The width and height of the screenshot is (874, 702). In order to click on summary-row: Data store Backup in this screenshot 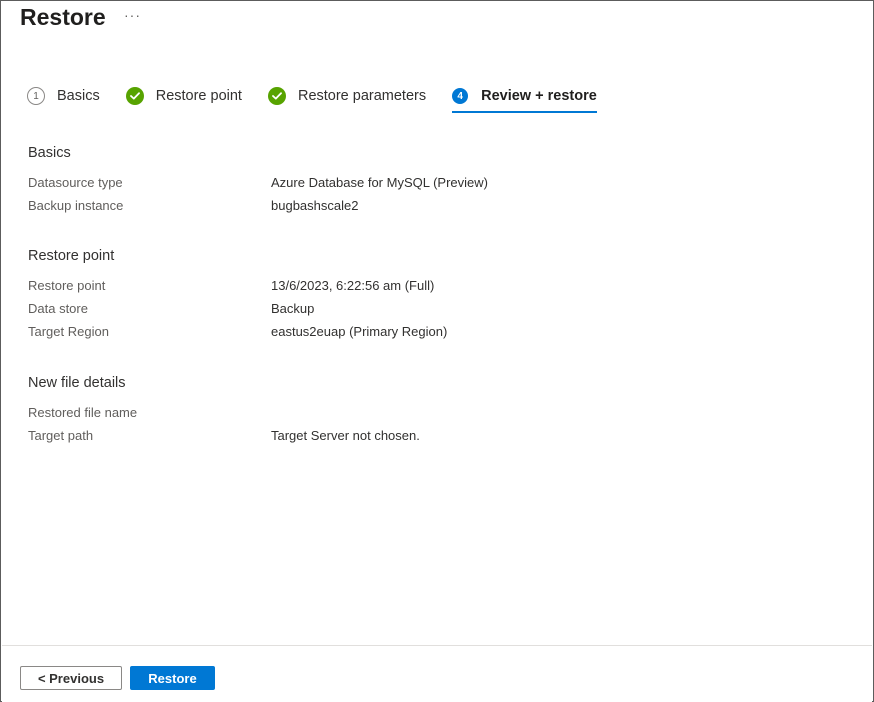, I will do `click(438, 311)`.